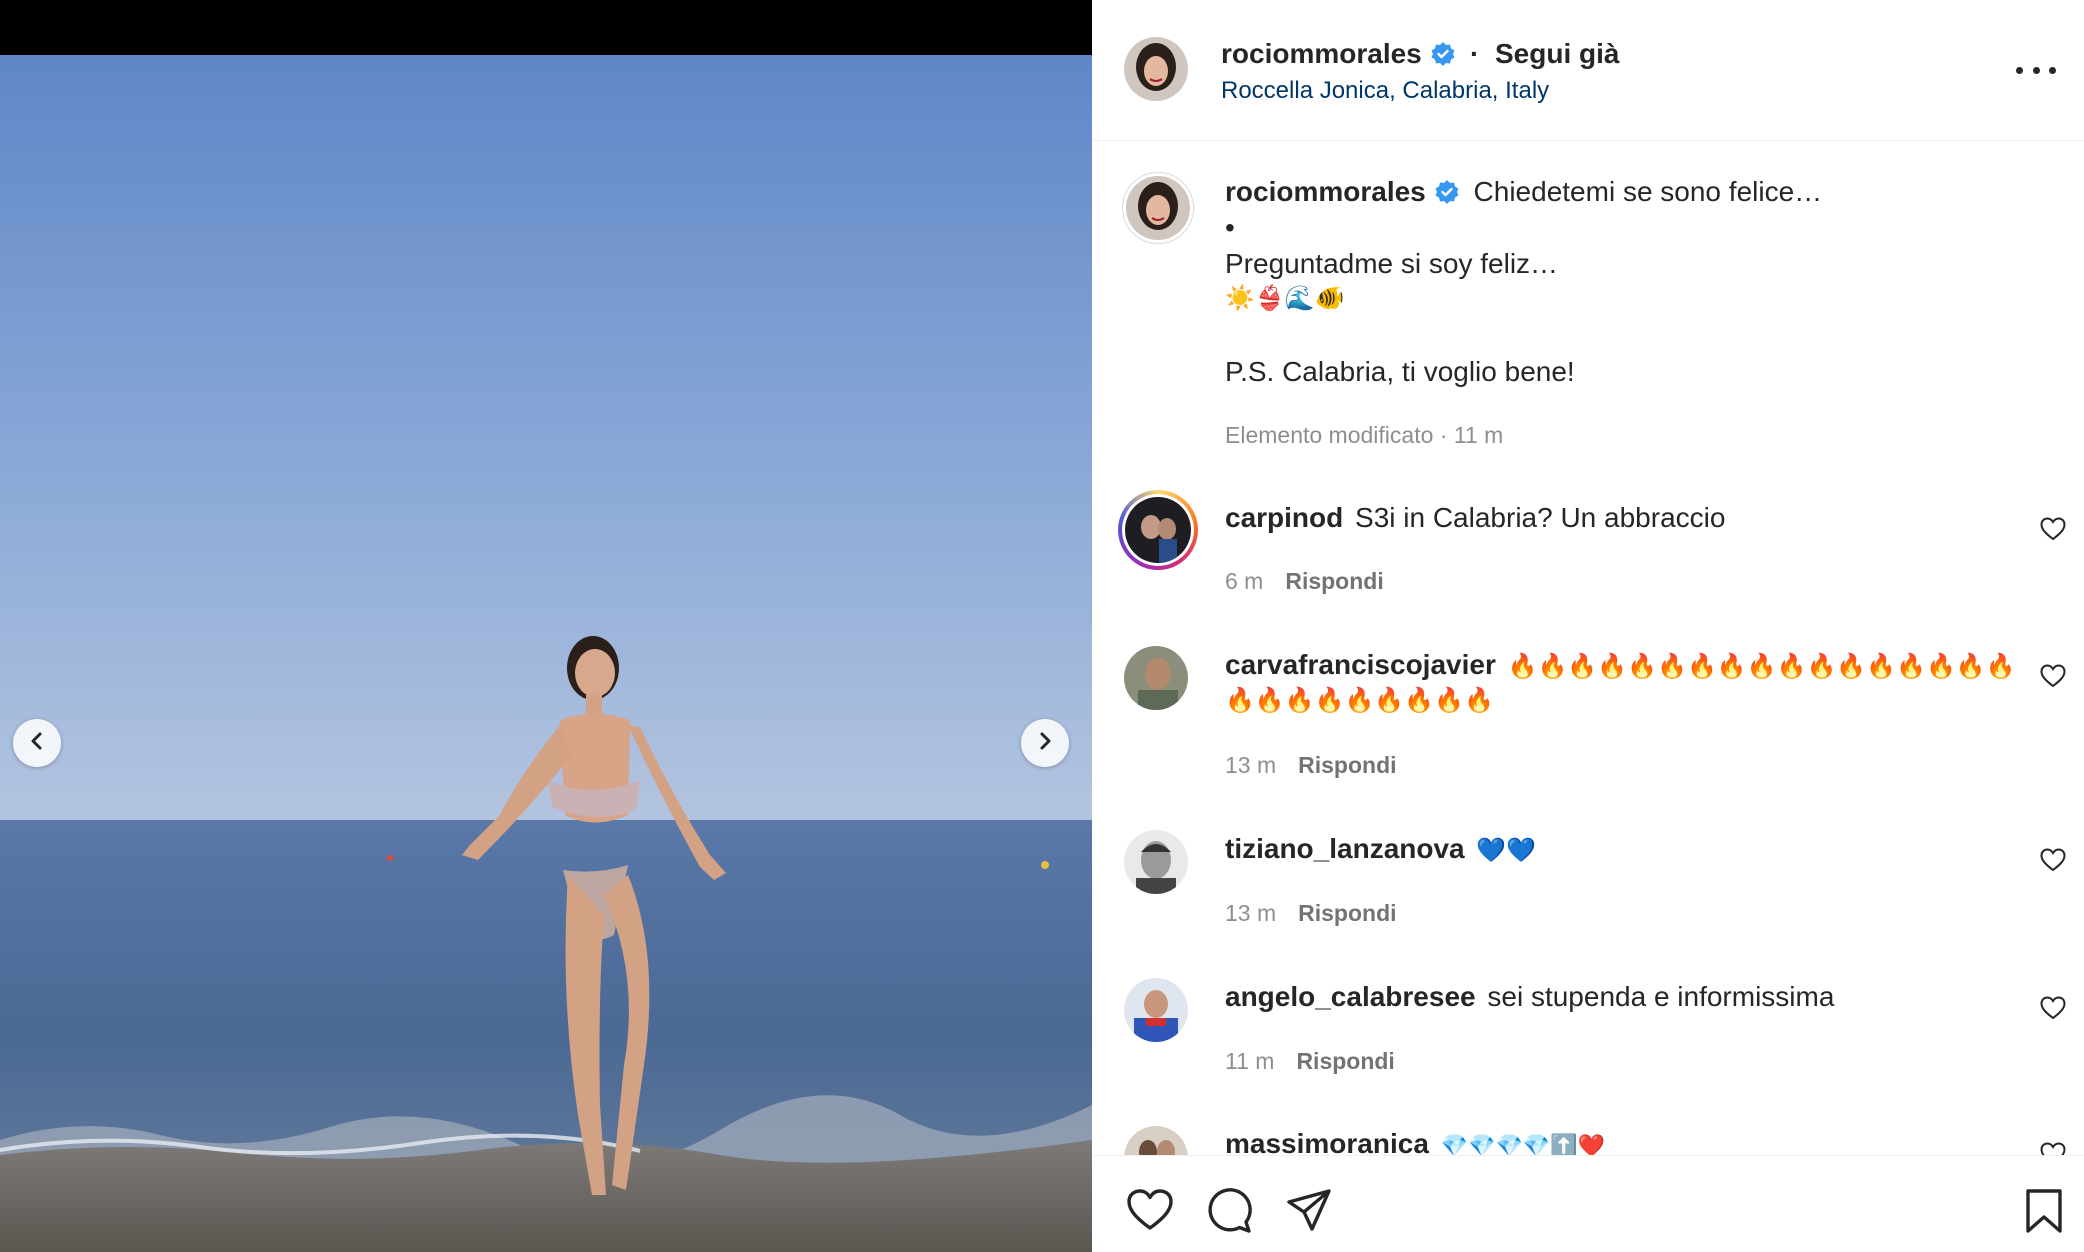 The width and height of the screenshot is (2084, 1252). What do you see at coordinates (1385, 91) in the screenshot?
I see `post-location-link: Roccella Jonica, Calabria, Italy` at bounding box center [1385, 91].